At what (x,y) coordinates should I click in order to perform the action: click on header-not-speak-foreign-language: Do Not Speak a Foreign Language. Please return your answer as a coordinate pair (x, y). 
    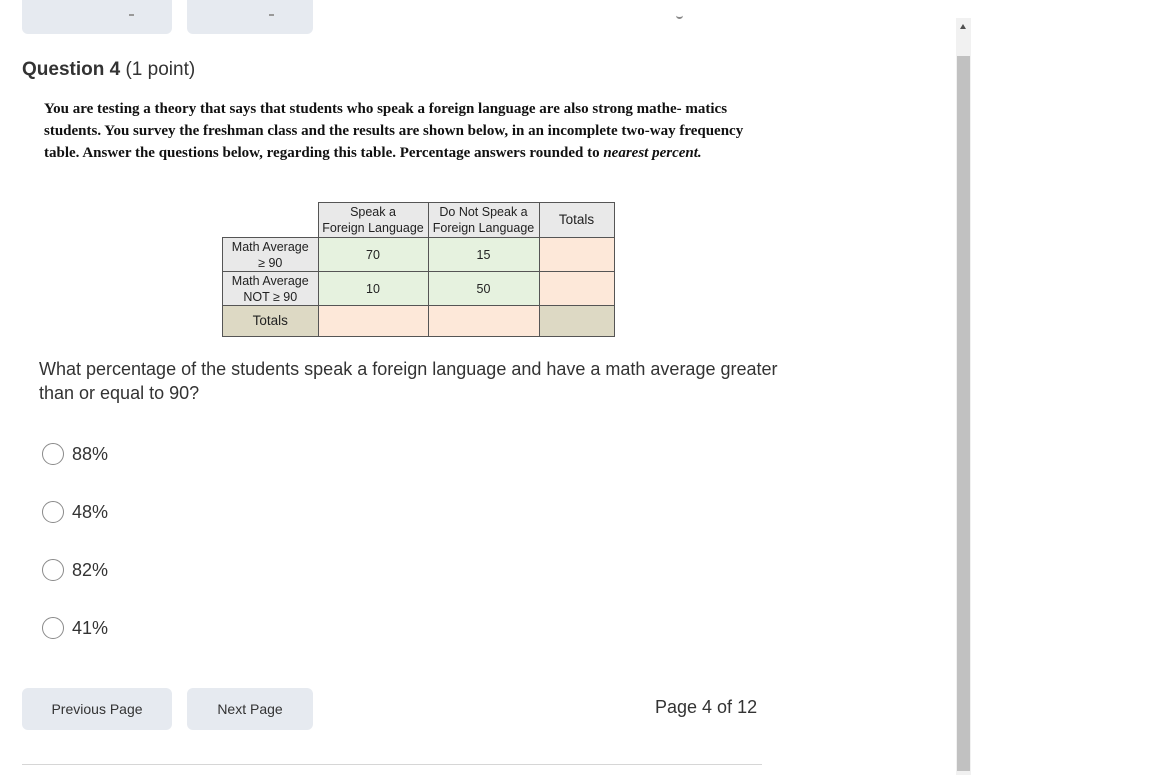
    Looking at the image, I should click on (483, 220).